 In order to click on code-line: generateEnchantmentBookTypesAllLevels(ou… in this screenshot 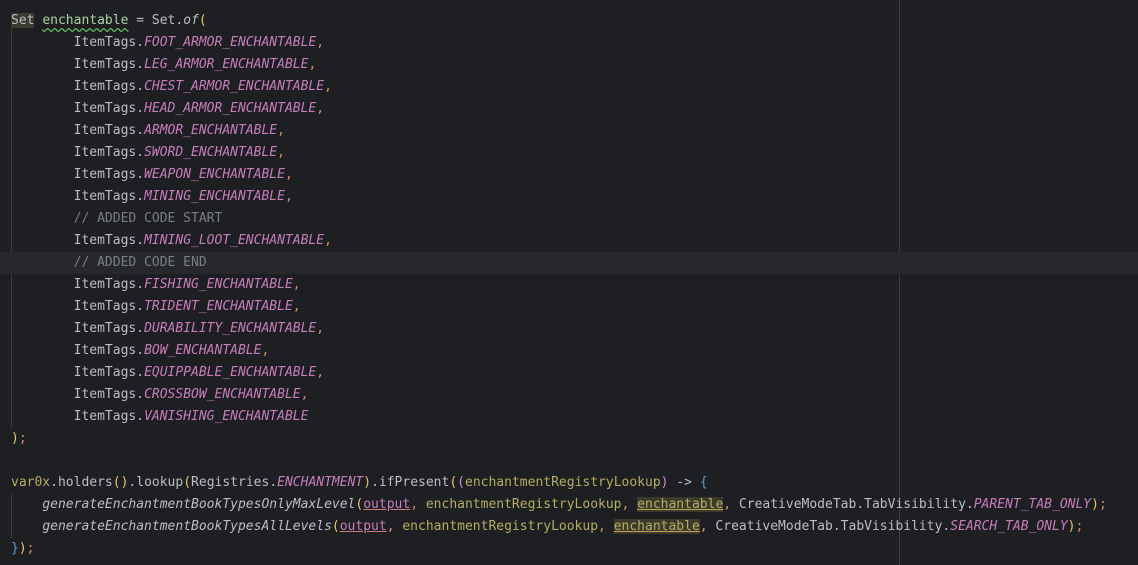, I will do `click(569, 527)`.